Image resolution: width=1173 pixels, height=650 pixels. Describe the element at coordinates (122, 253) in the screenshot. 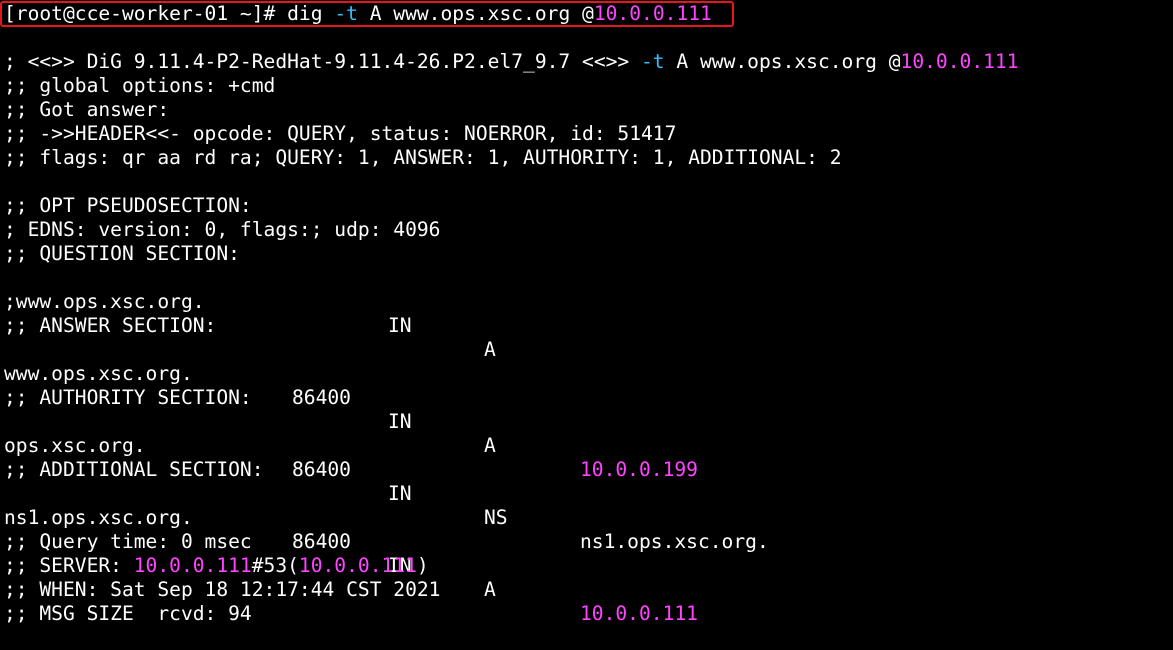

I see `question-section-title: ;; QUESTION SECTION:` at that location.